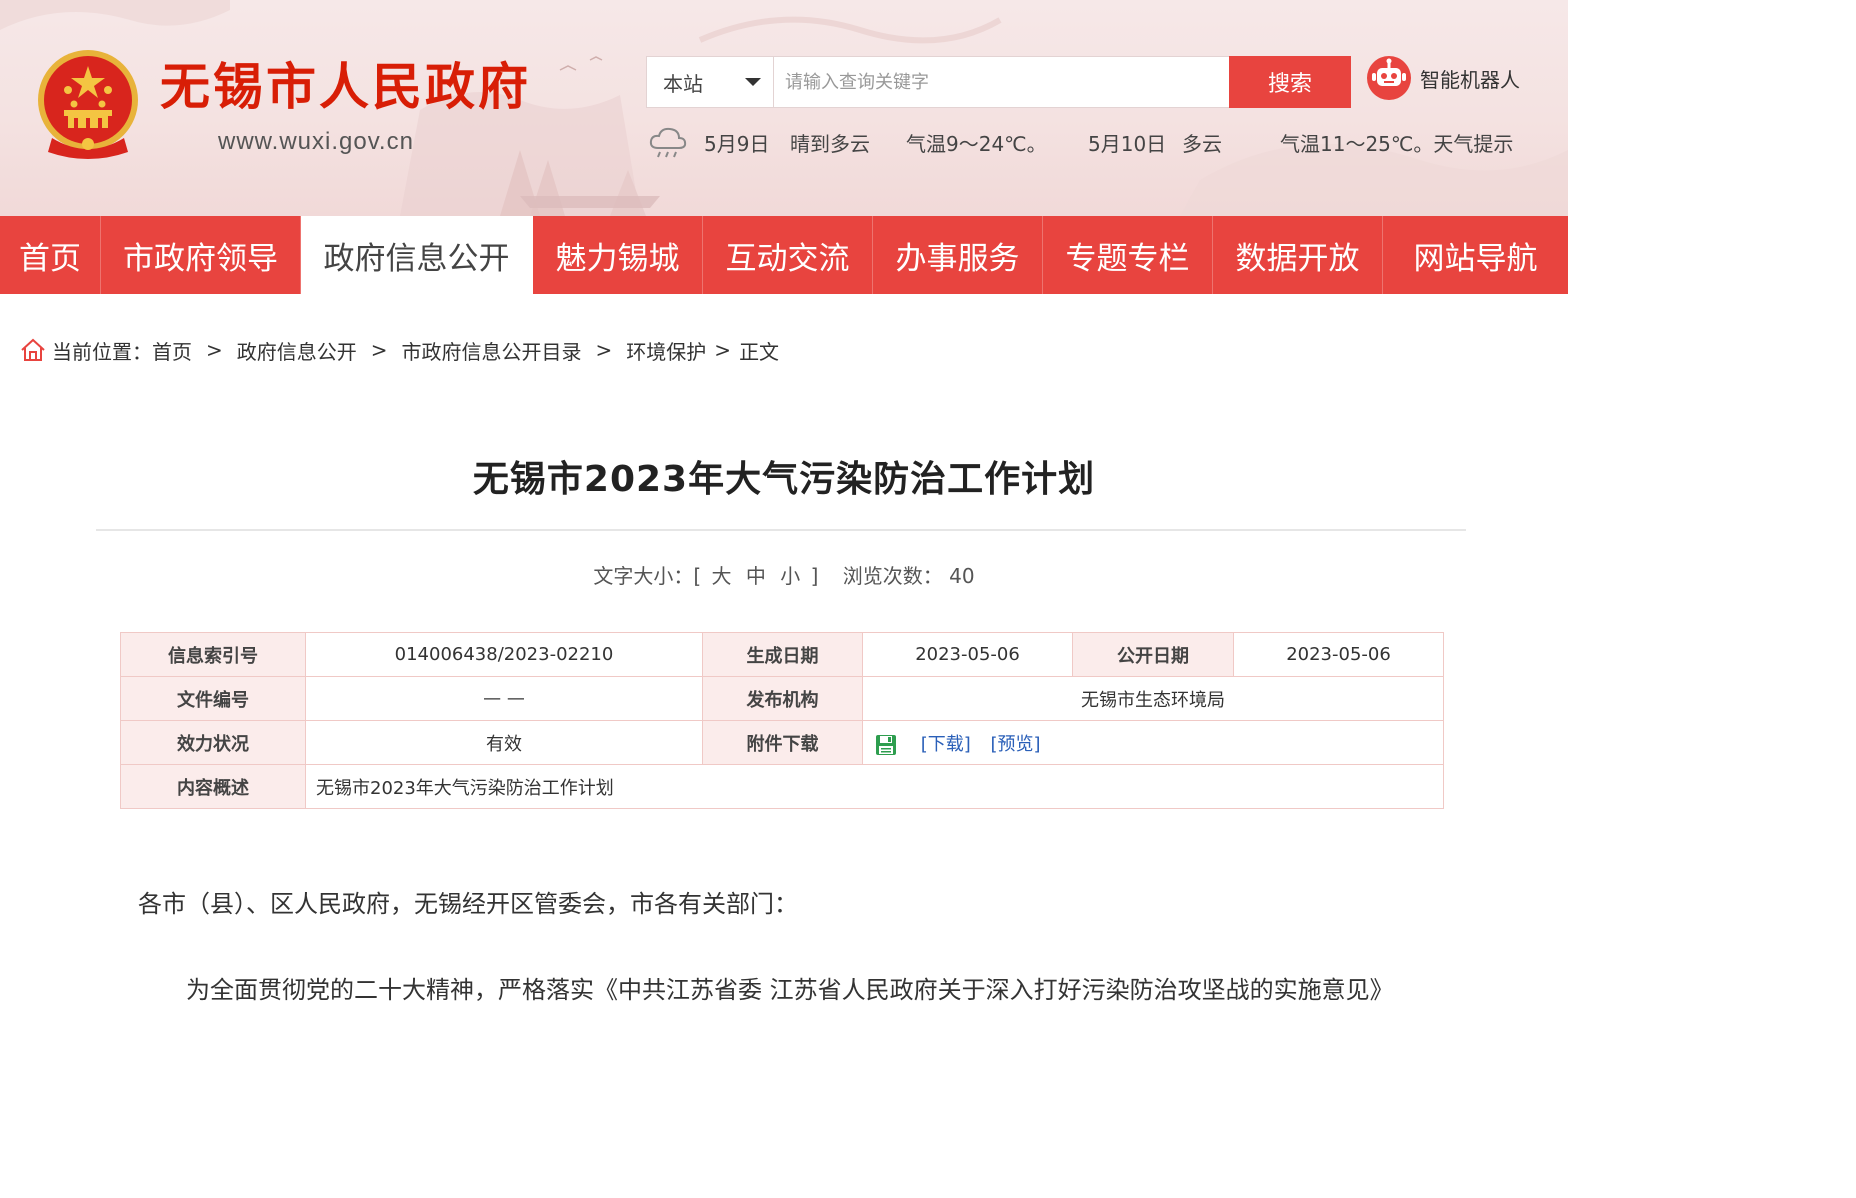 This screenshot has width=1856, height=1198. Describe the element at coordinates (88, 104) in the screenshot. I see `national-emblem-icon` at that location.